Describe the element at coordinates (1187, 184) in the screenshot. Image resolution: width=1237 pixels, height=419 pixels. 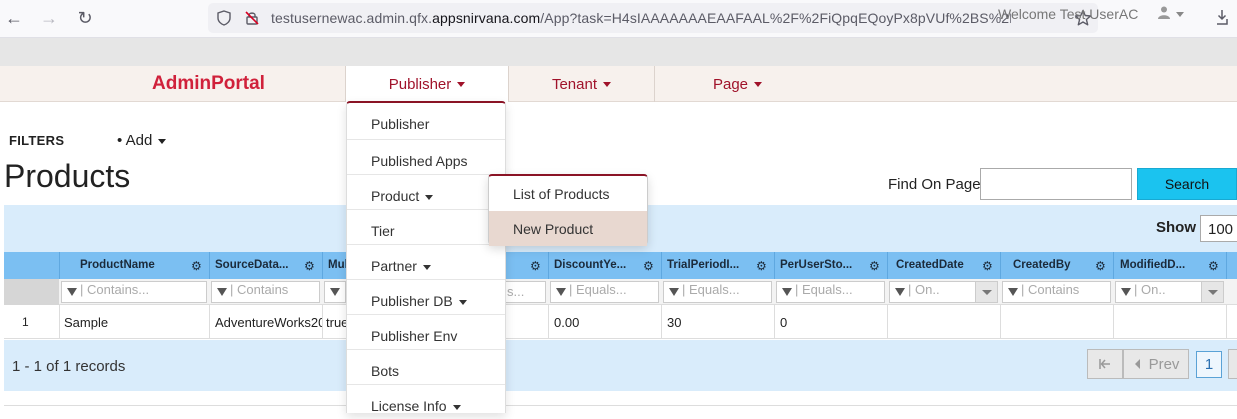
I see `search-button: Search` at that location.